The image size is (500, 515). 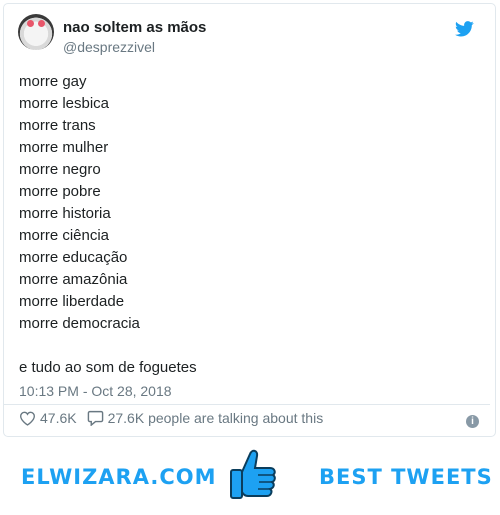 I want to click on tweet-line: morre historia, so click(x=65, y=213).